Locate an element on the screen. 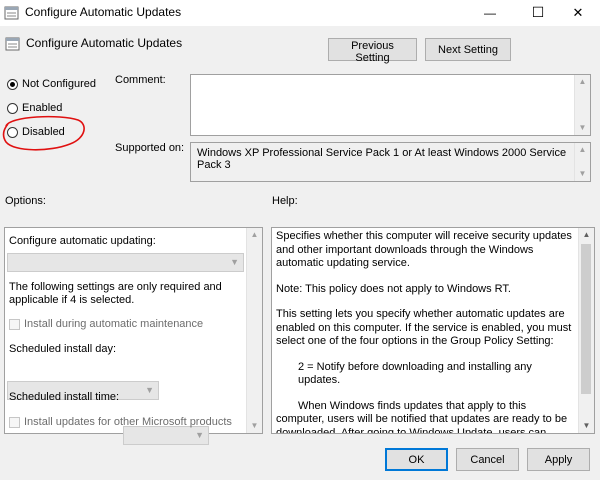 This screenshot has height=480, width=600. help-scrollbar: ▲ ▼ is located at coordinates (586, 330).